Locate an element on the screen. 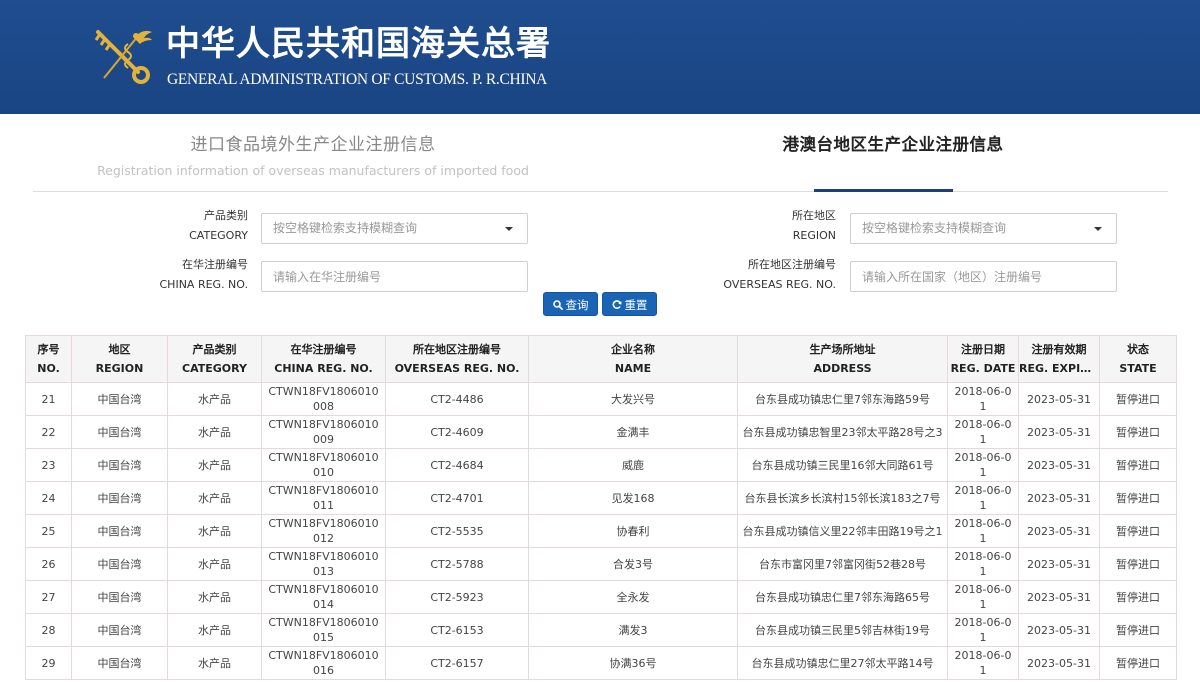 The height and width of the screenshot is (682, 1200). column-header-en: CATEGORY is located at coordinates (214, 368).